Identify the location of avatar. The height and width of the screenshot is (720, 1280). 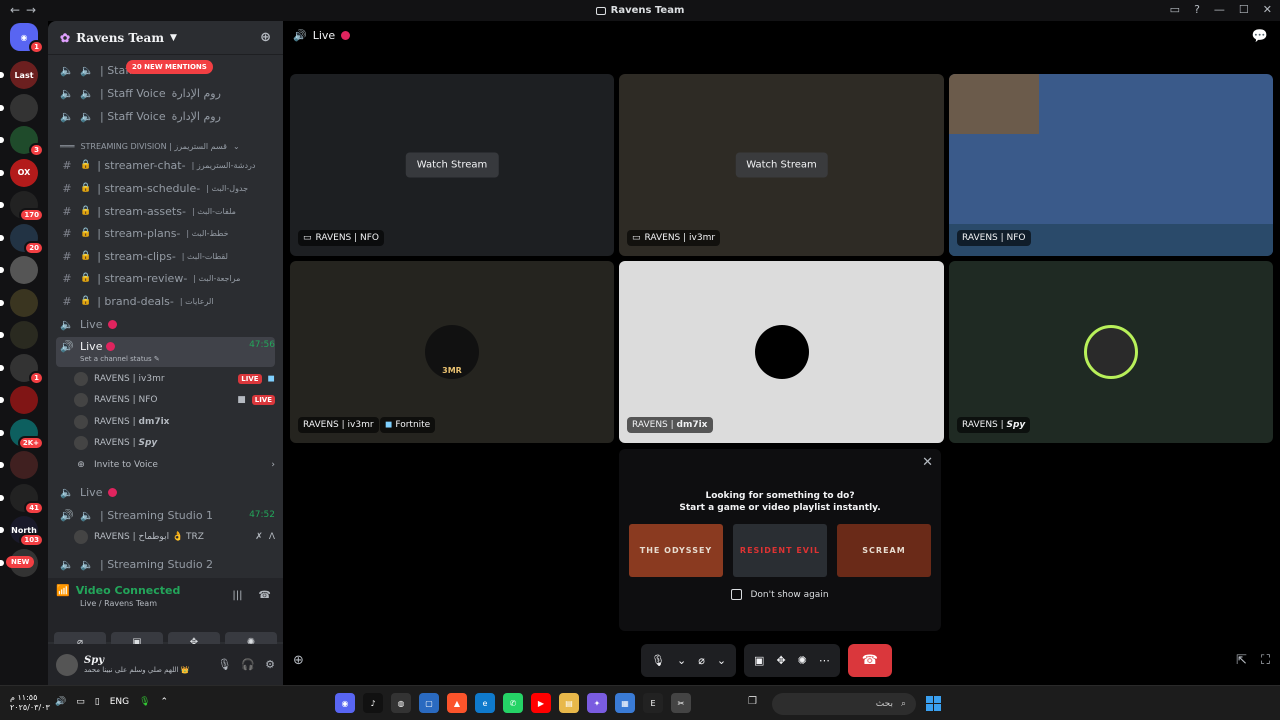
(67, 664).